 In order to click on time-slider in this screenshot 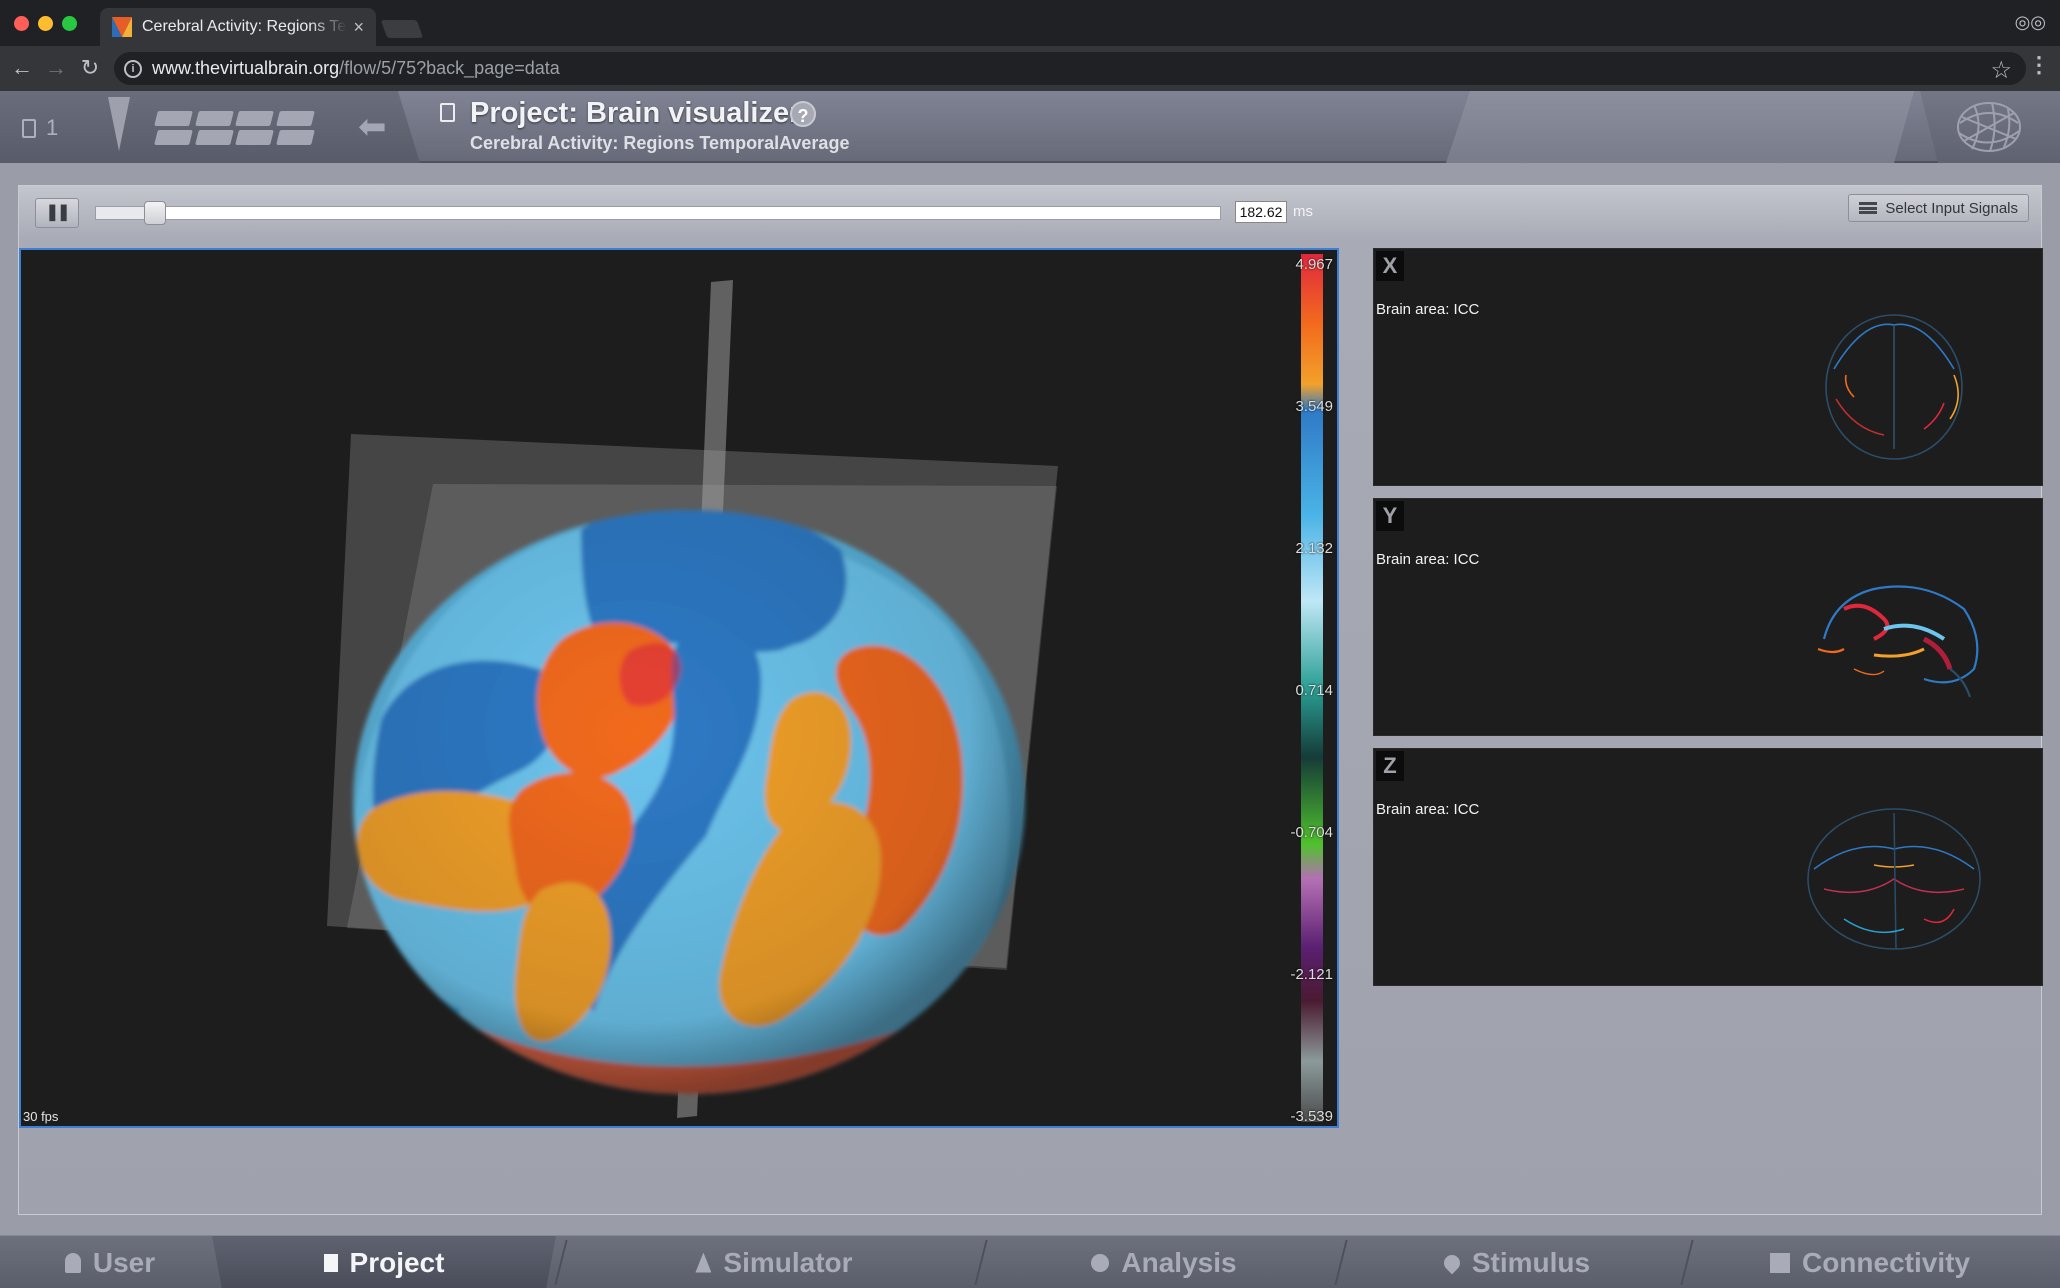, I will do `click(658, 213)`.